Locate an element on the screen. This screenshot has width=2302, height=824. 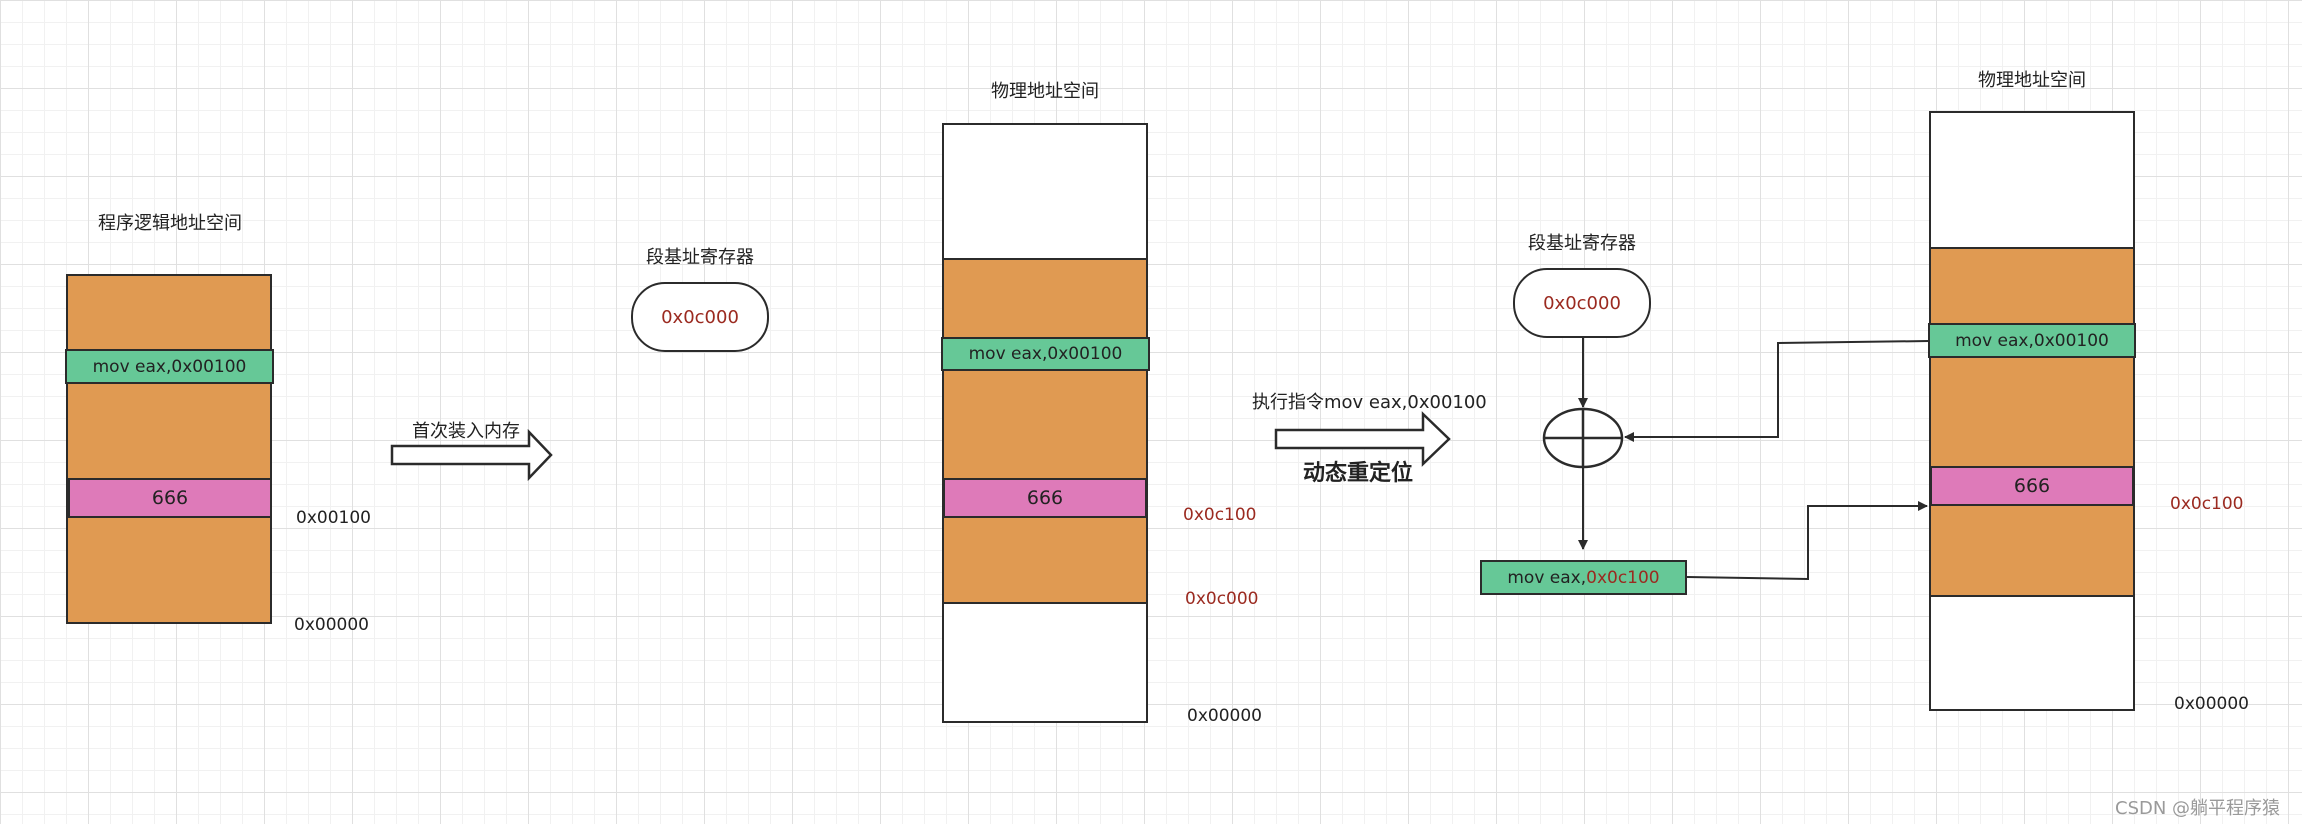
load-arrow is located at coordinates (471, 455).